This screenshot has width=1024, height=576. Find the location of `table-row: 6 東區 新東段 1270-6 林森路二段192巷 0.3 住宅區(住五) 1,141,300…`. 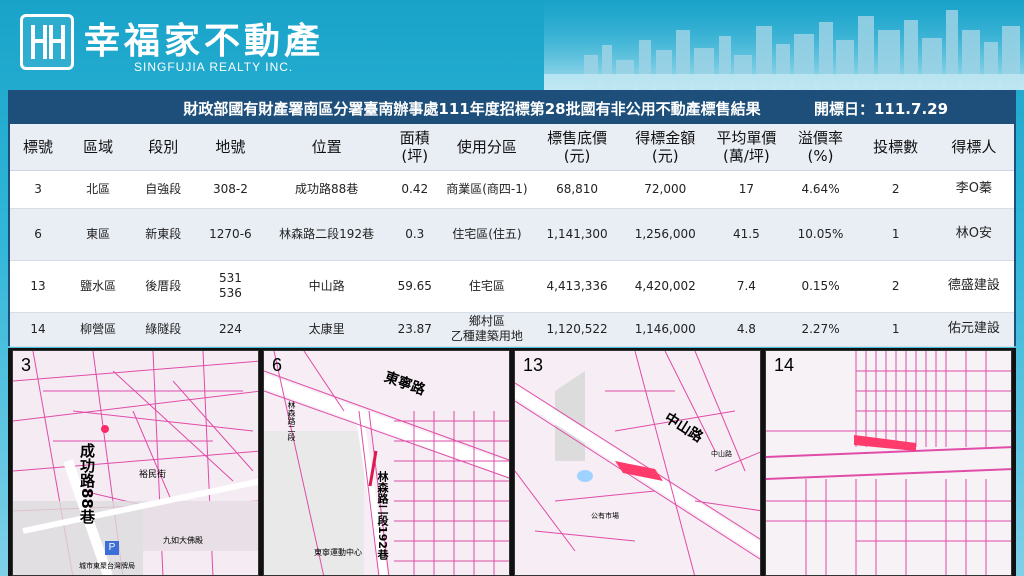

table-row: 6 東區 新東段 1270-6 林森路二段192巷 0.3 住宅區(住五) 1,141,300… is located at coordinates (512, 234).